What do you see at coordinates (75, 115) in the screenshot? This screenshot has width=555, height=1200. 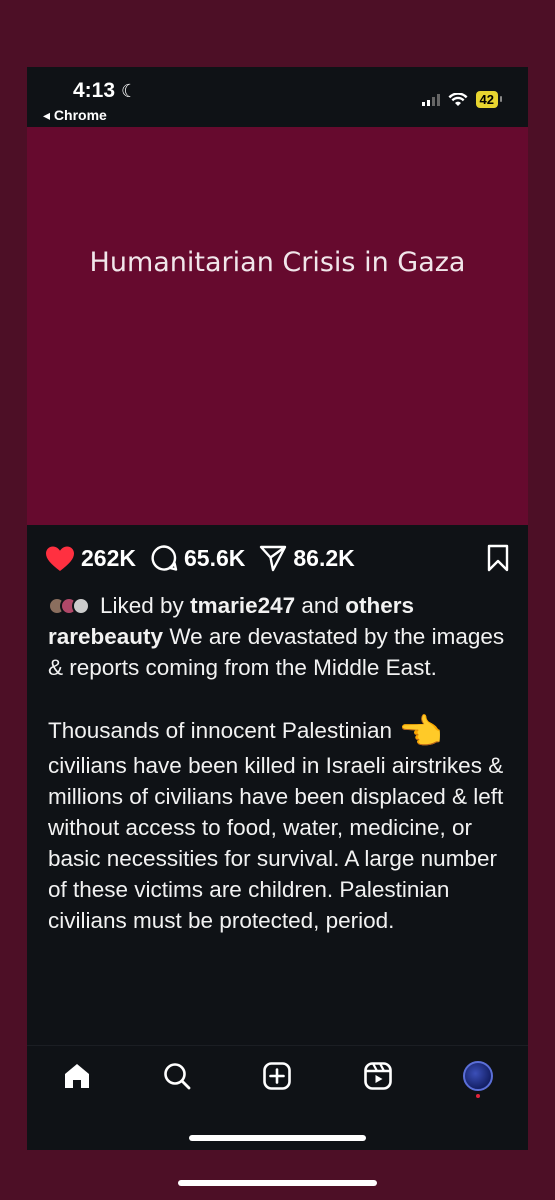 I see `back-to-app-link: ◂ Chrome` at bounding box center [75, 115].